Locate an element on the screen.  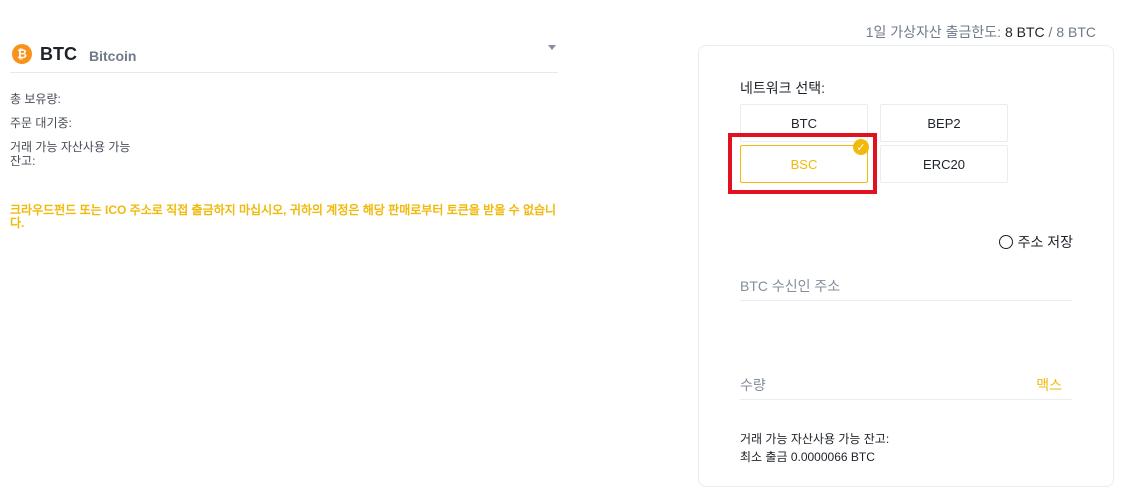
pending-orders-label: 주문 대기중: is located at coordinates (41, 123).